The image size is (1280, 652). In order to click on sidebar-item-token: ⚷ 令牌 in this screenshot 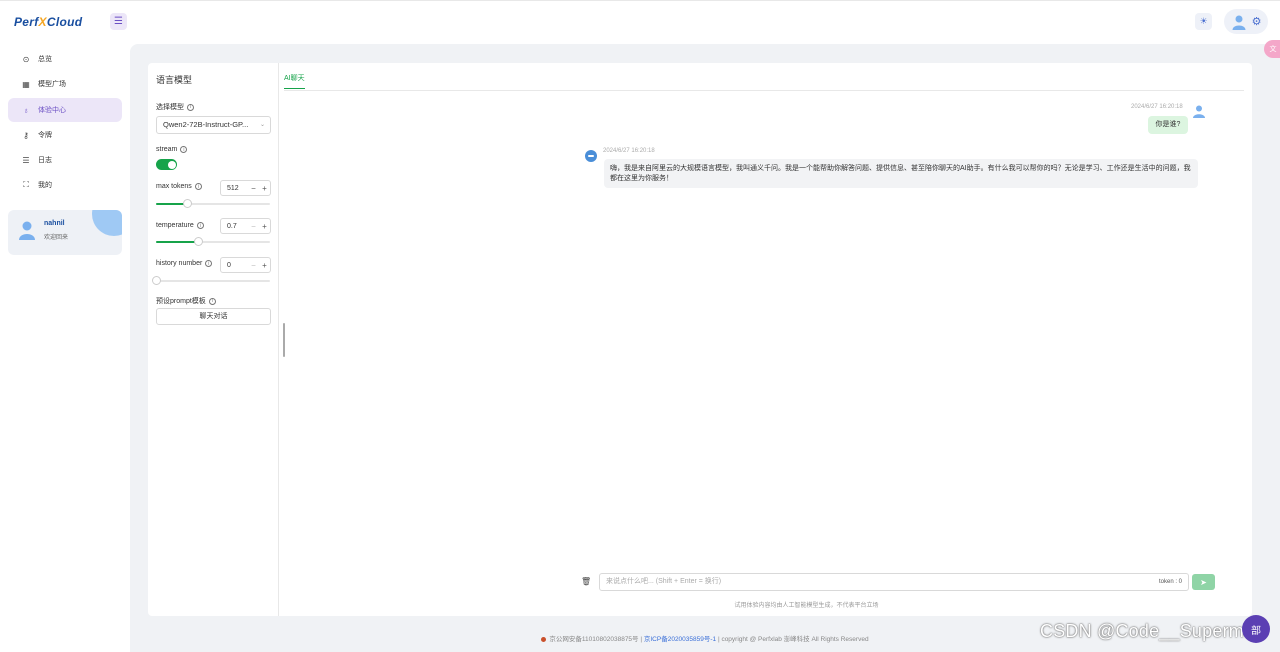, I will do `click(65, 135)`.